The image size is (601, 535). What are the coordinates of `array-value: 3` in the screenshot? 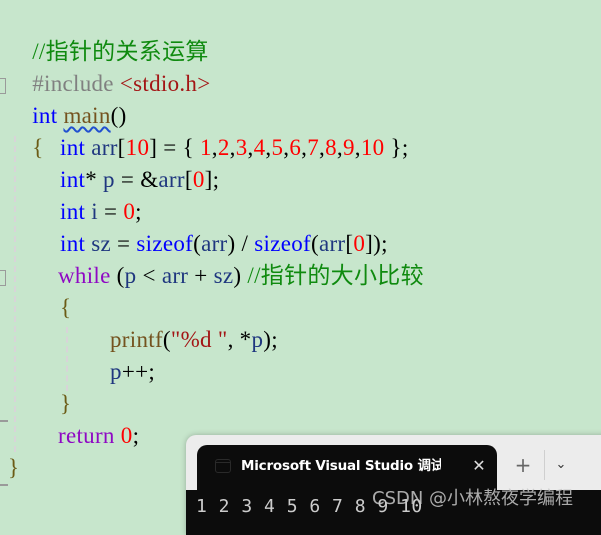 It's located at (241, 147).